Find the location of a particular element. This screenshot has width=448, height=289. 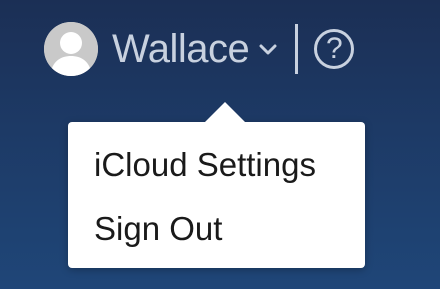

header-divider is located at coordinates (297, 49).